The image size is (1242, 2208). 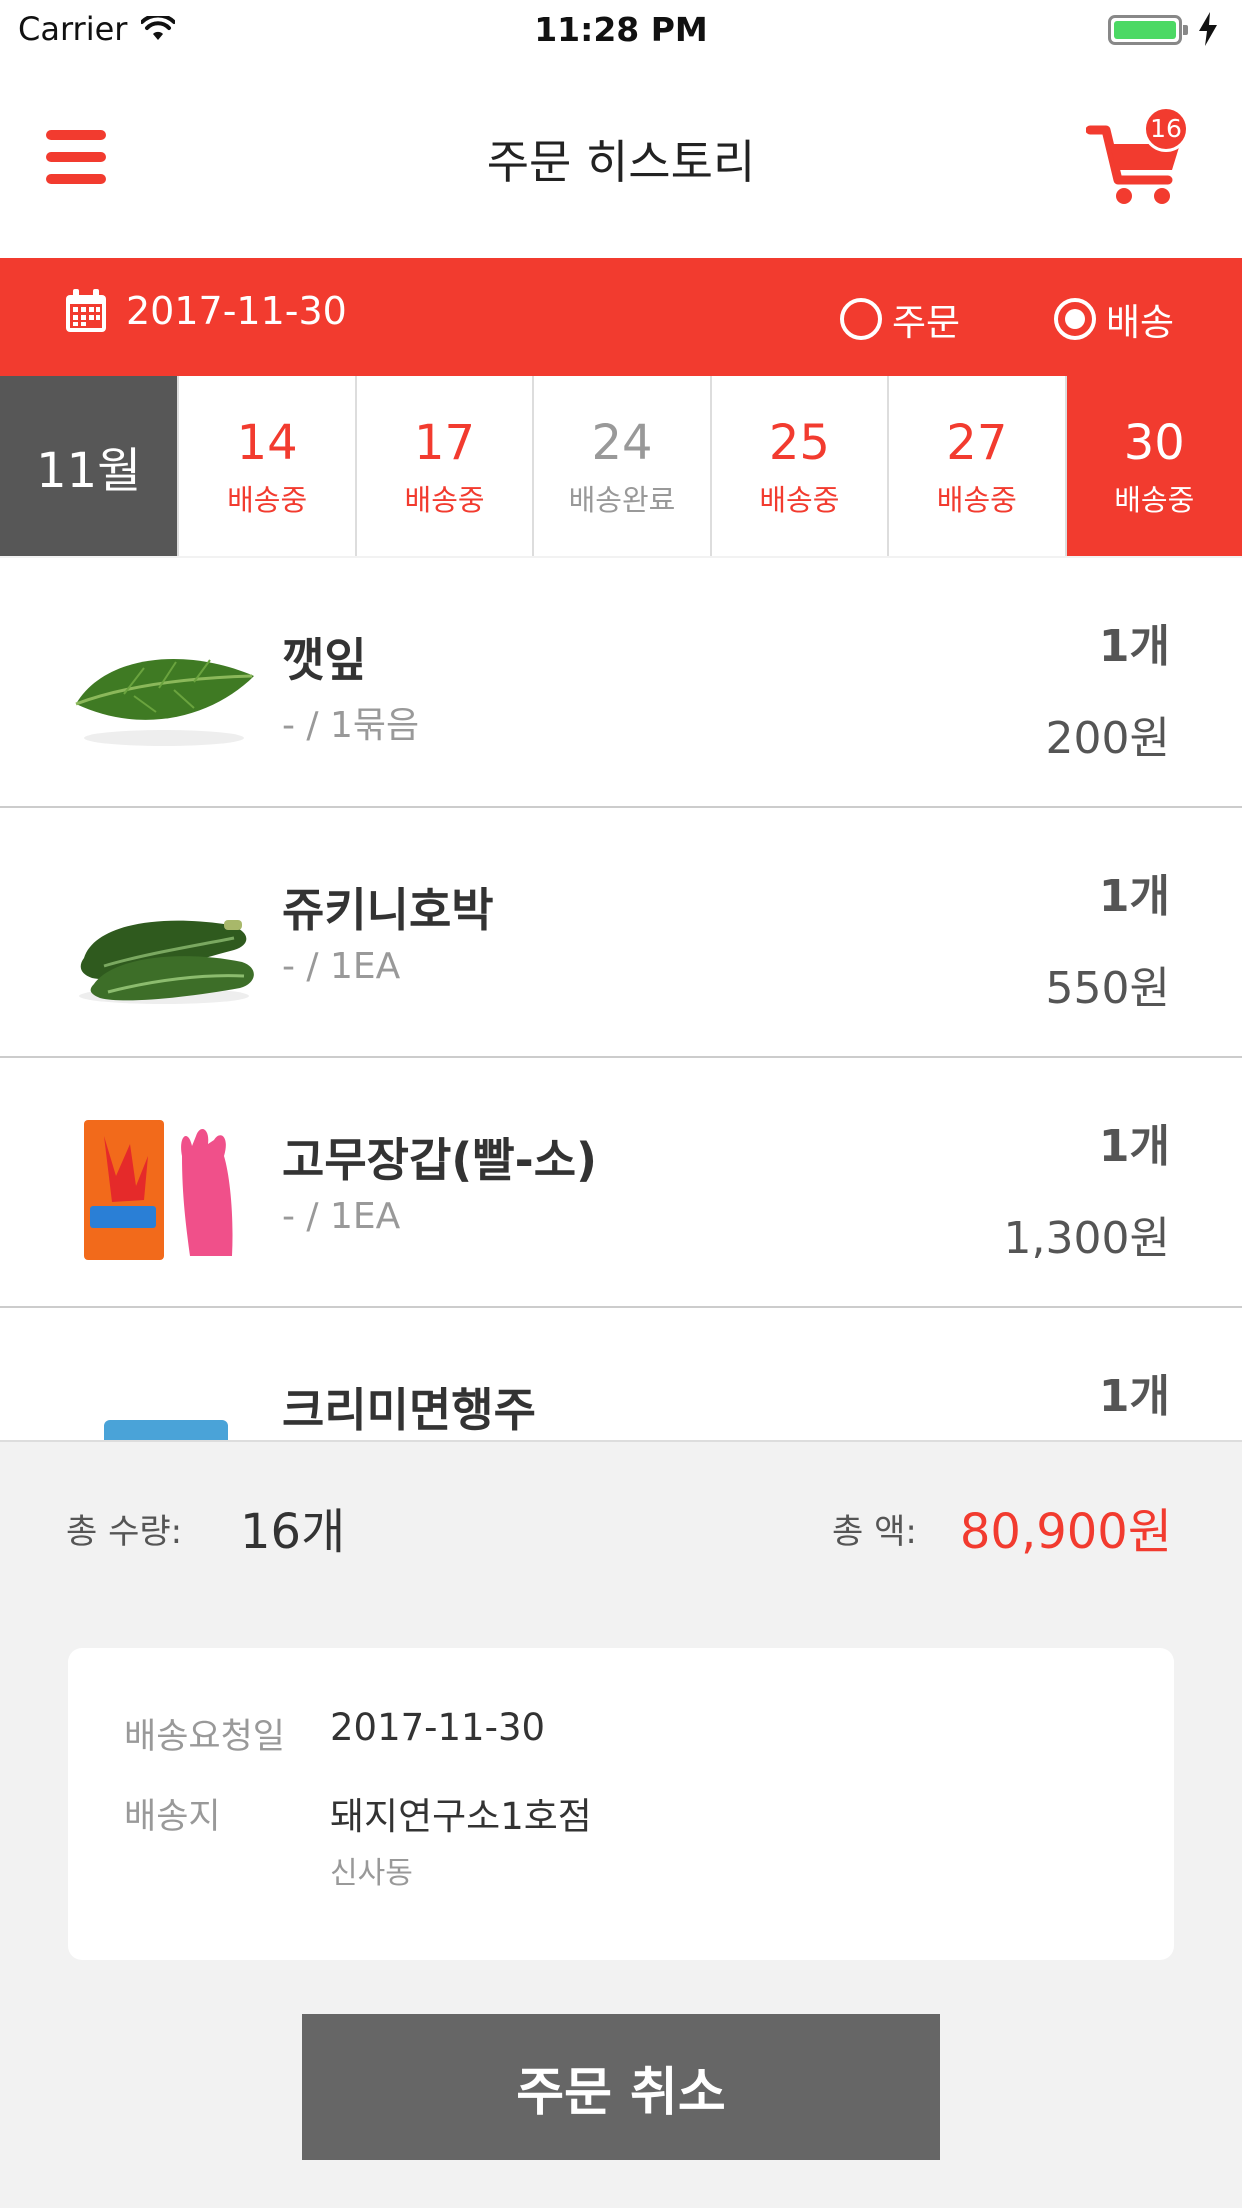 I want to click on charging-bolt-icon, so click(x=1208, y=29).